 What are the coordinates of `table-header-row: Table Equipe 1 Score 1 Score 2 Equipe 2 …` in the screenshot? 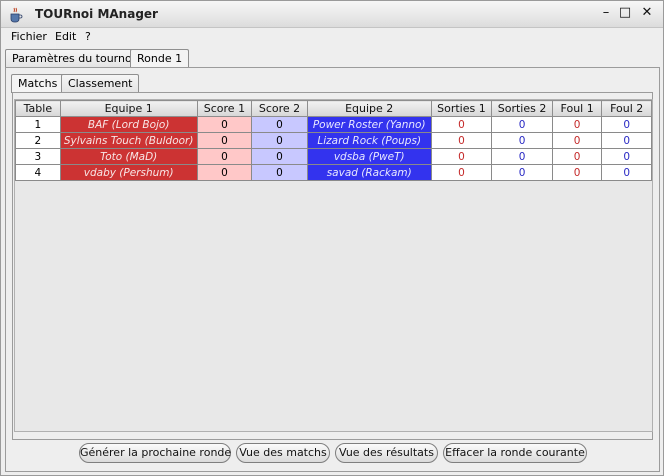 It's located at (333, 108).